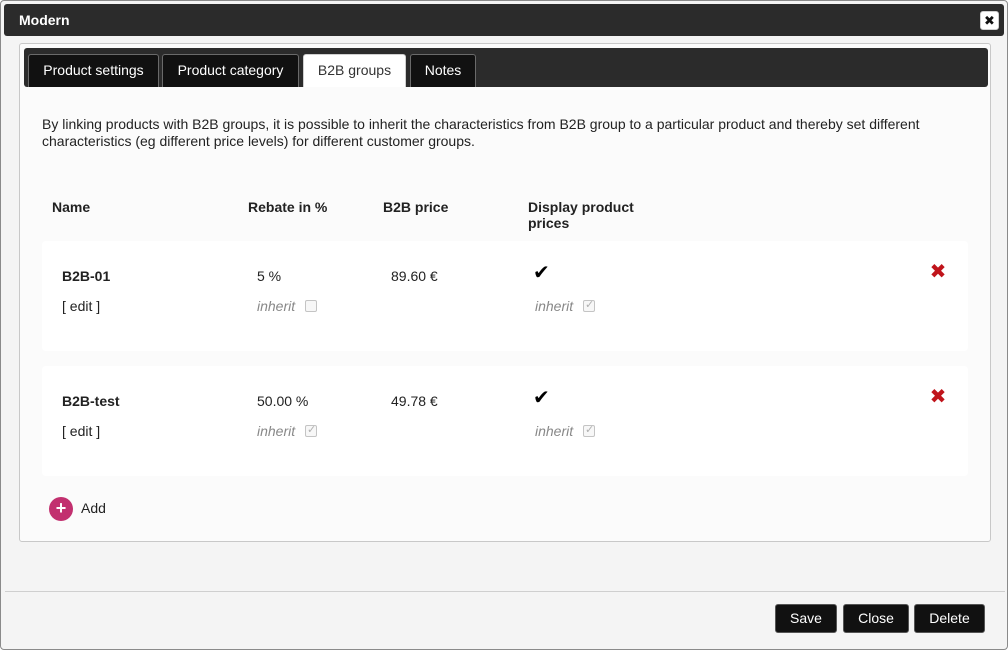 Image resolution: width=1008 pixels, height=650 pixels. Describe the element at coordinates (71, 207) in the screenshot. I see `column-header-name: Name` at that location.